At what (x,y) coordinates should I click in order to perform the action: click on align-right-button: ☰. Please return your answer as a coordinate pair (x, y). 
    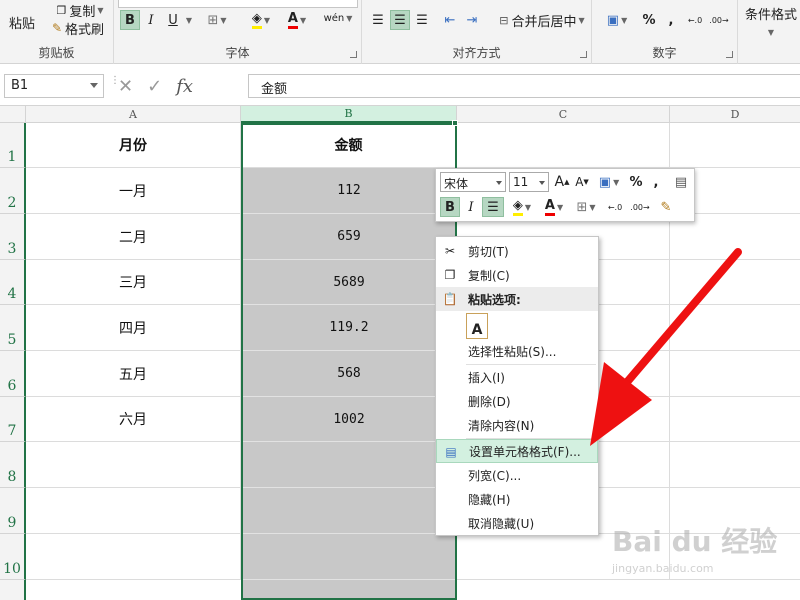
    Looking at the image, I should click on (422, 20).